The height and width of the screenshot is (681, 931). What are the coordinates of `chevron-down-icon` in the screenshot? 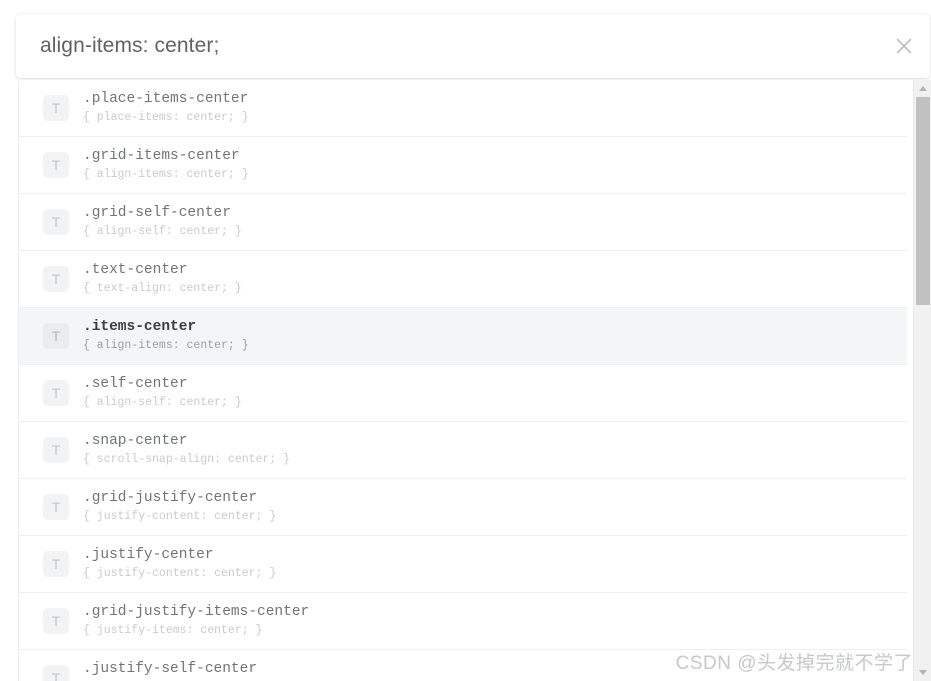 It's located at (923, 672).